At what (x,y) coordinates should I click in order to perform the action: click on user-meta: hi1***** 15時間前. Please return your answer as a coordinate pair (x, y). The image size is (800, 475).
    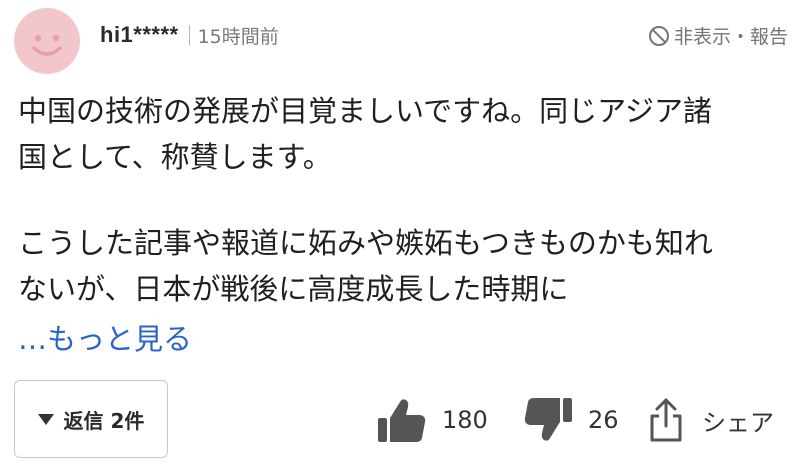
    Looking at the image, I should click on (189, 35).